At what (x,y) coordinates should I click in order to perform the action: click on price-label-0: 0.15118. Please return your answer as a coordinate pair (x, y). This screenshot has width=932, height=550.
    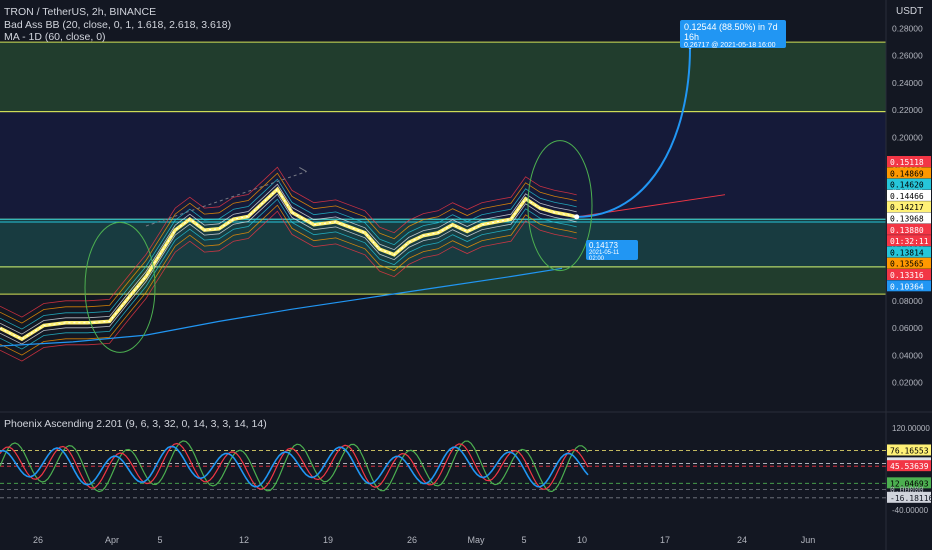
    Looking at the image, I should click on (909, 161).